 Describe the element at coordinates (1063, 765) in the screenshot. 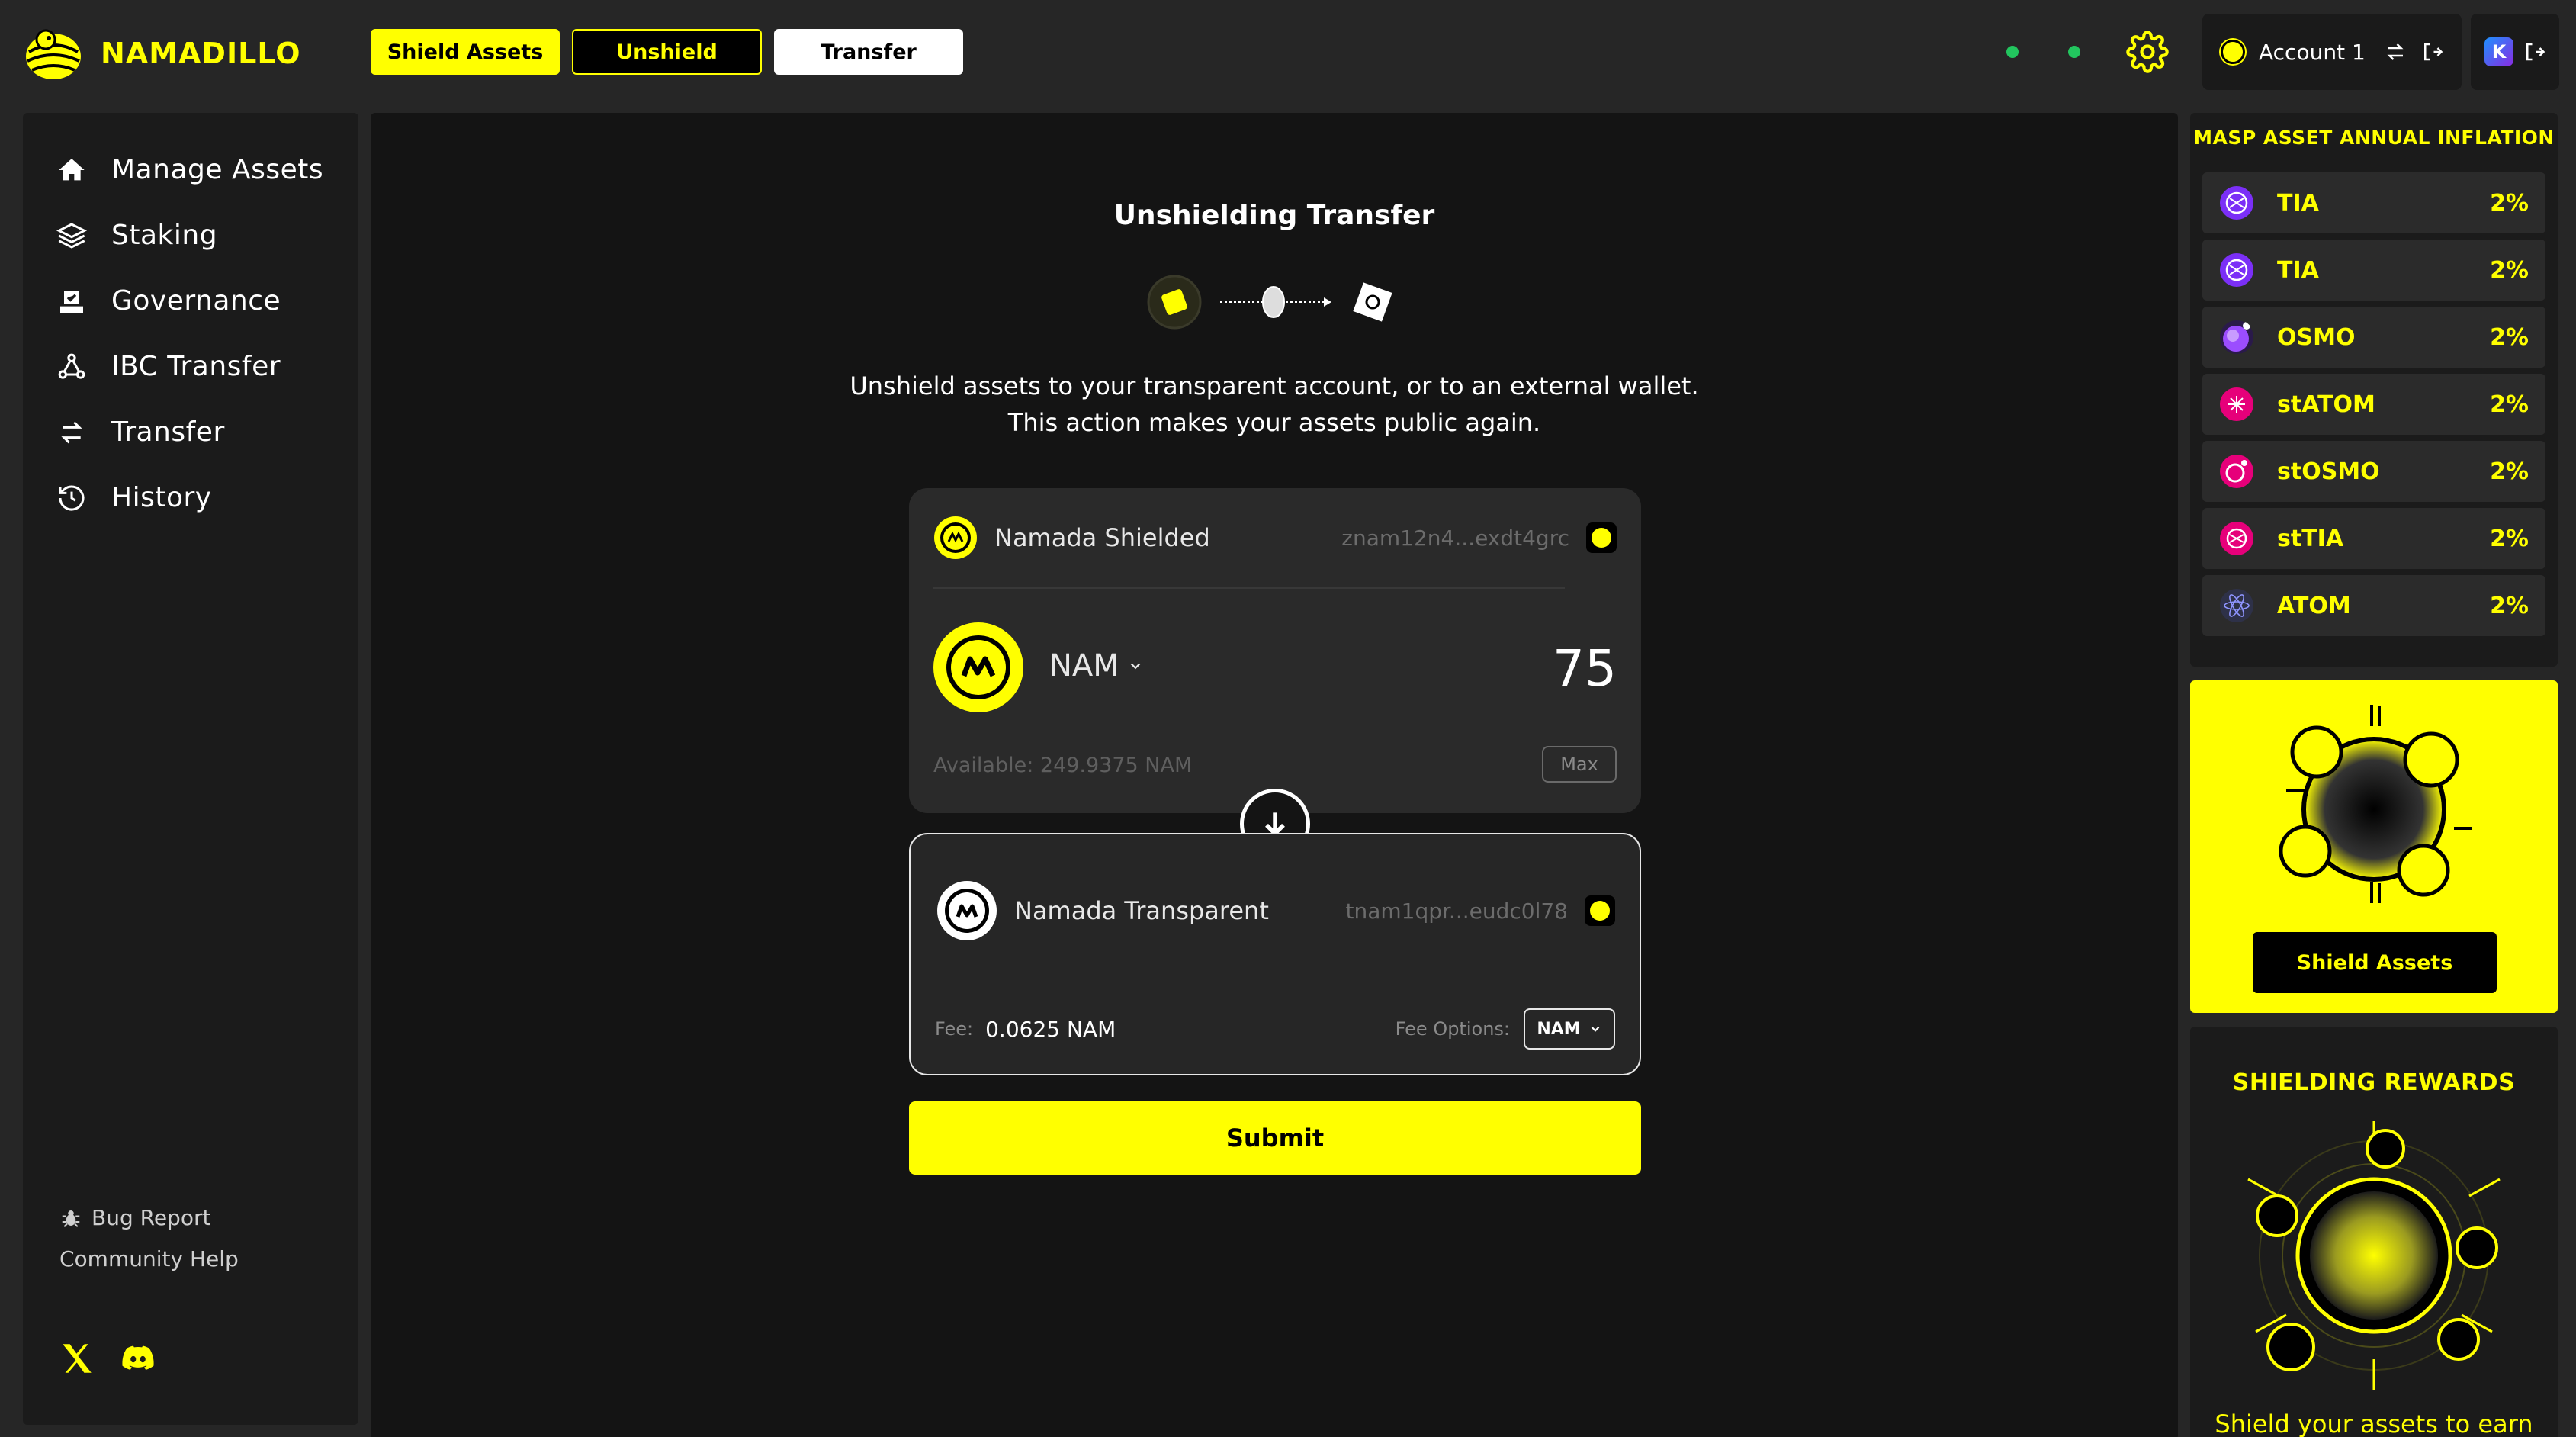

I see `available-balance: Available: 249.9375 NAM` at that location.